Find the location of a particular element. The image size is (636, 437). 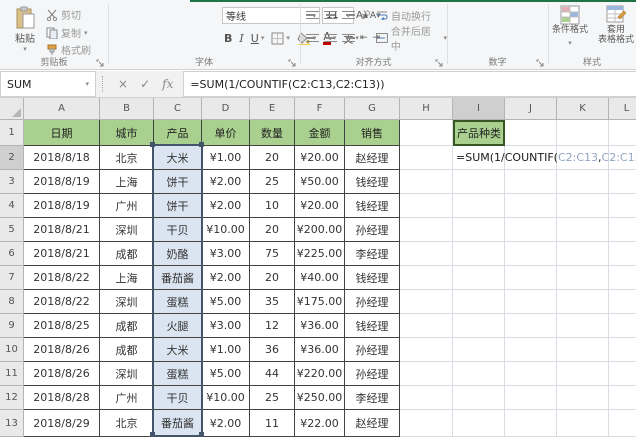

cell-C9: 火腿 is located at coordinates (178, 326).